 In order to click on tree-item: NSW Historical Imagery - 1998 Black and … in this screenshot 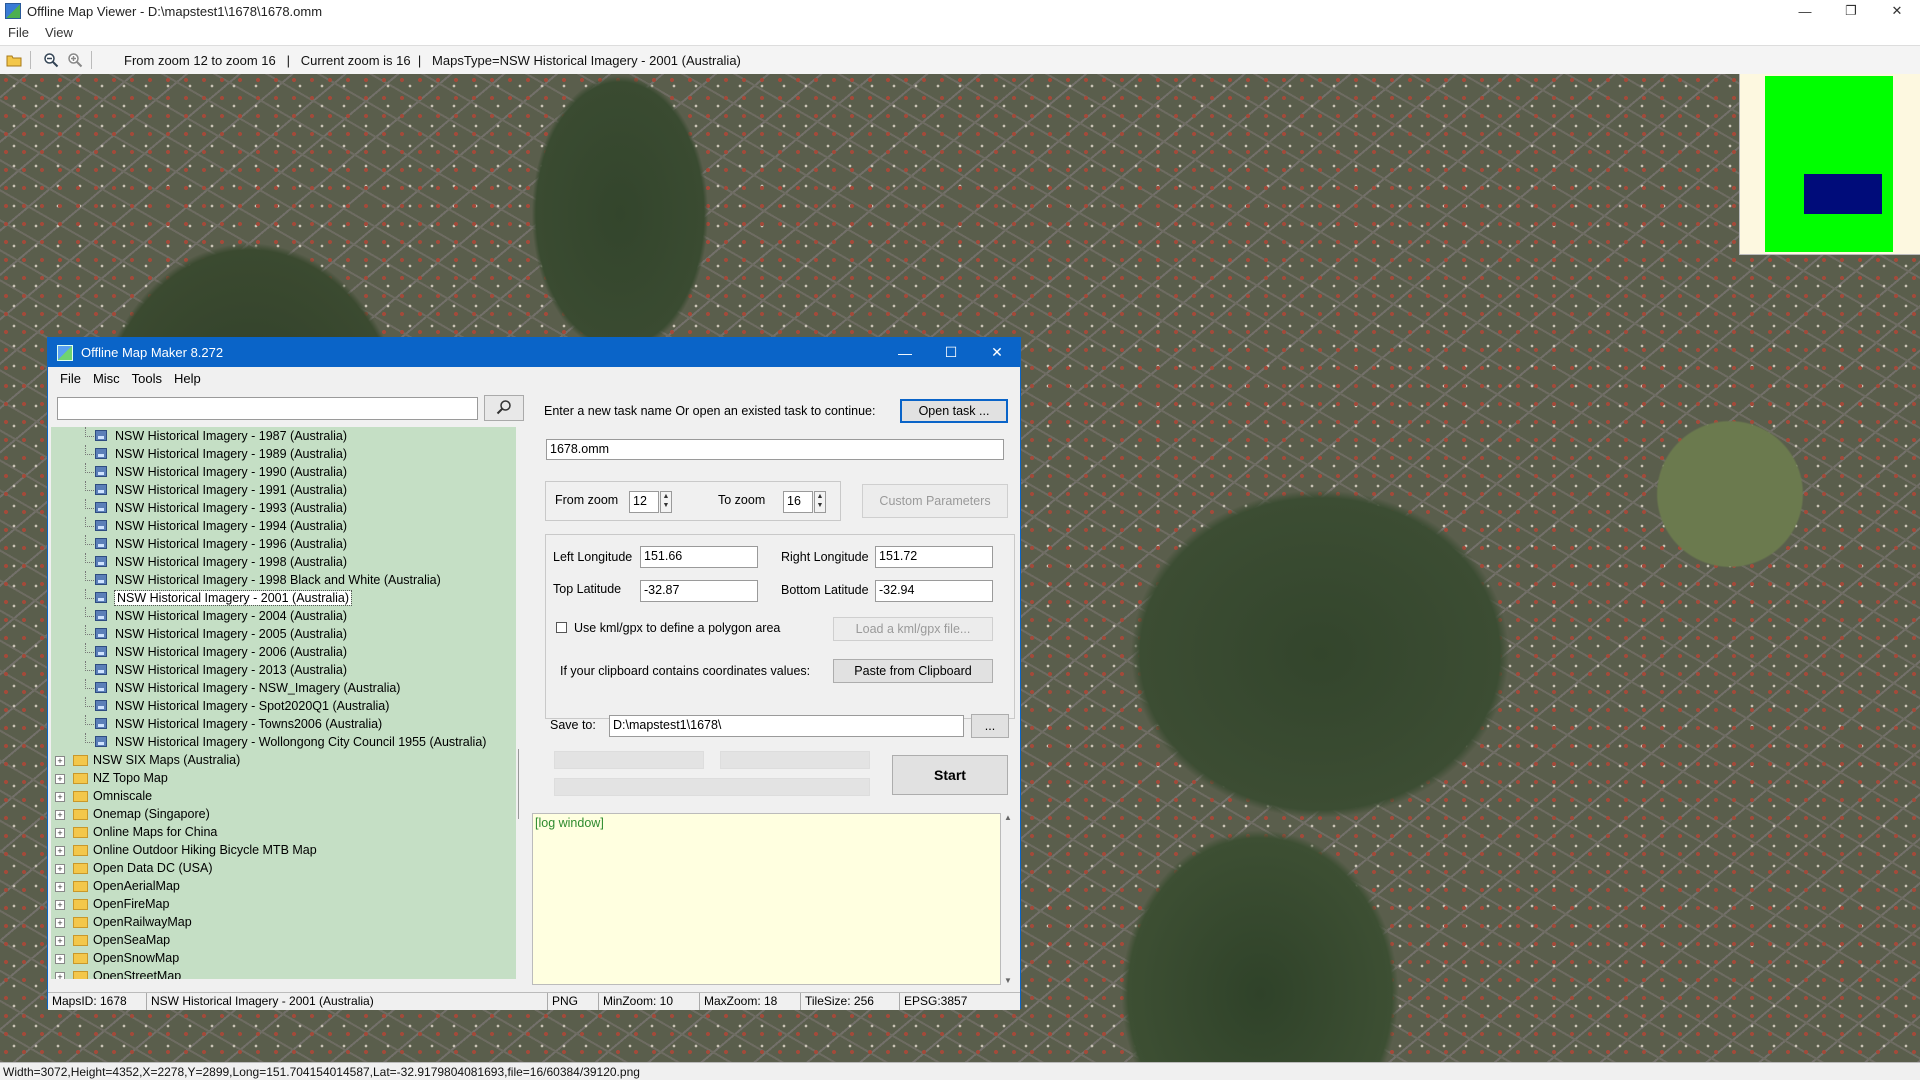, I will do `click(283, 580)`.